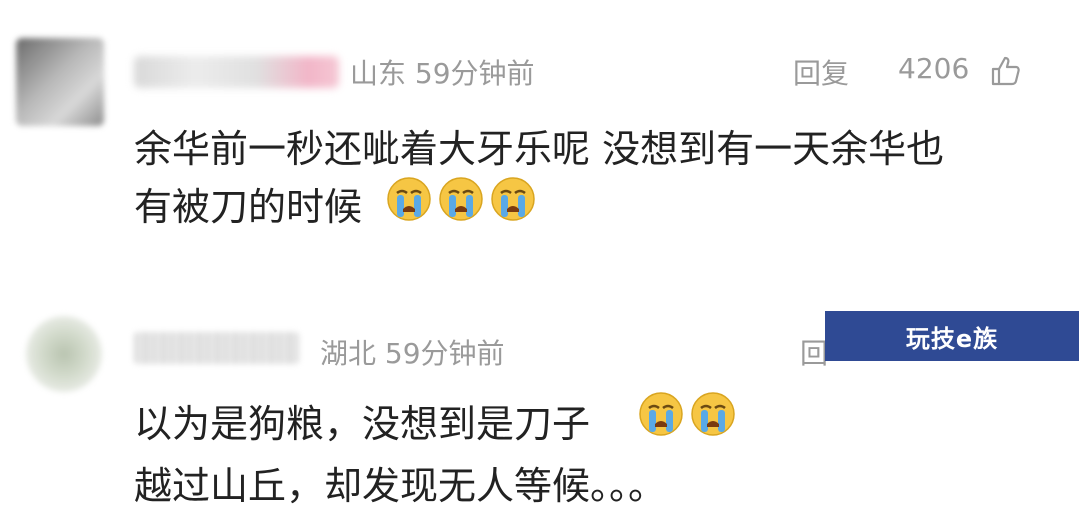  Describe the element at coordinates (1005, 71) in the screenshot. I see `thumbs-up-icon` at that location.